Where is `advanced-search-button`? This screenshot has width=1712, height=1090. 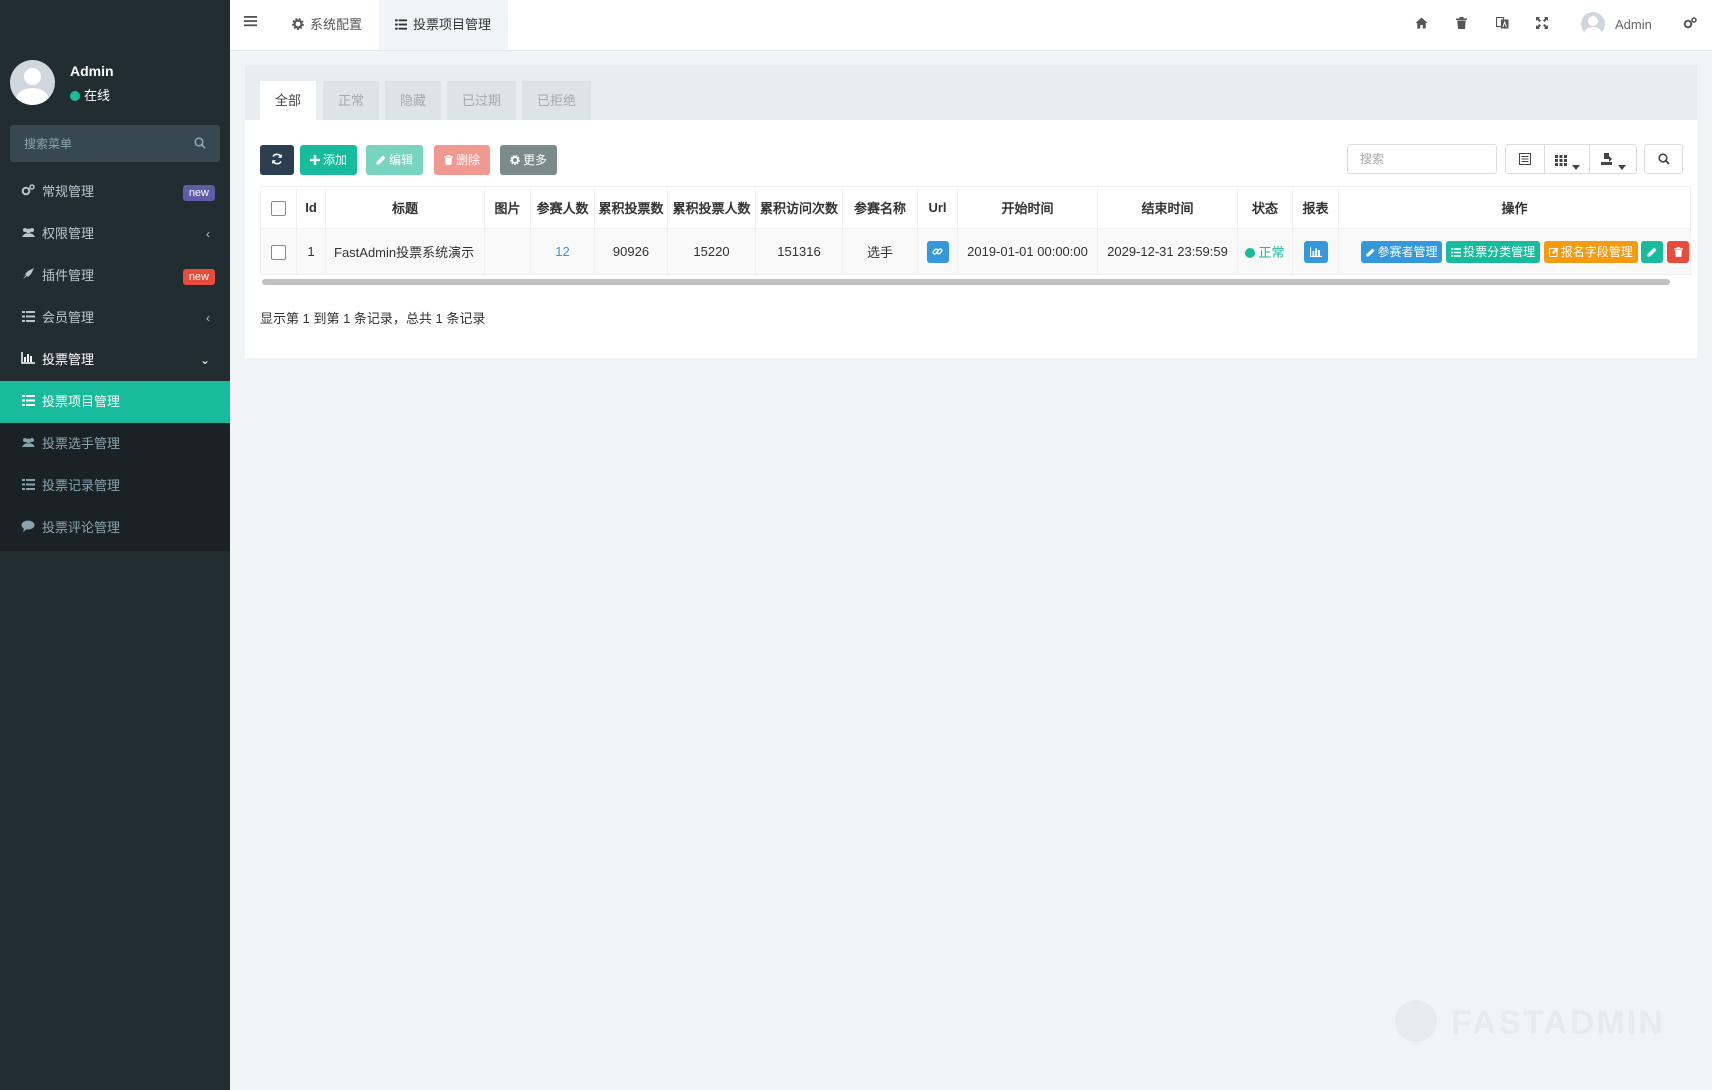 advanced-search-button is located at coordinates (1663, 159).